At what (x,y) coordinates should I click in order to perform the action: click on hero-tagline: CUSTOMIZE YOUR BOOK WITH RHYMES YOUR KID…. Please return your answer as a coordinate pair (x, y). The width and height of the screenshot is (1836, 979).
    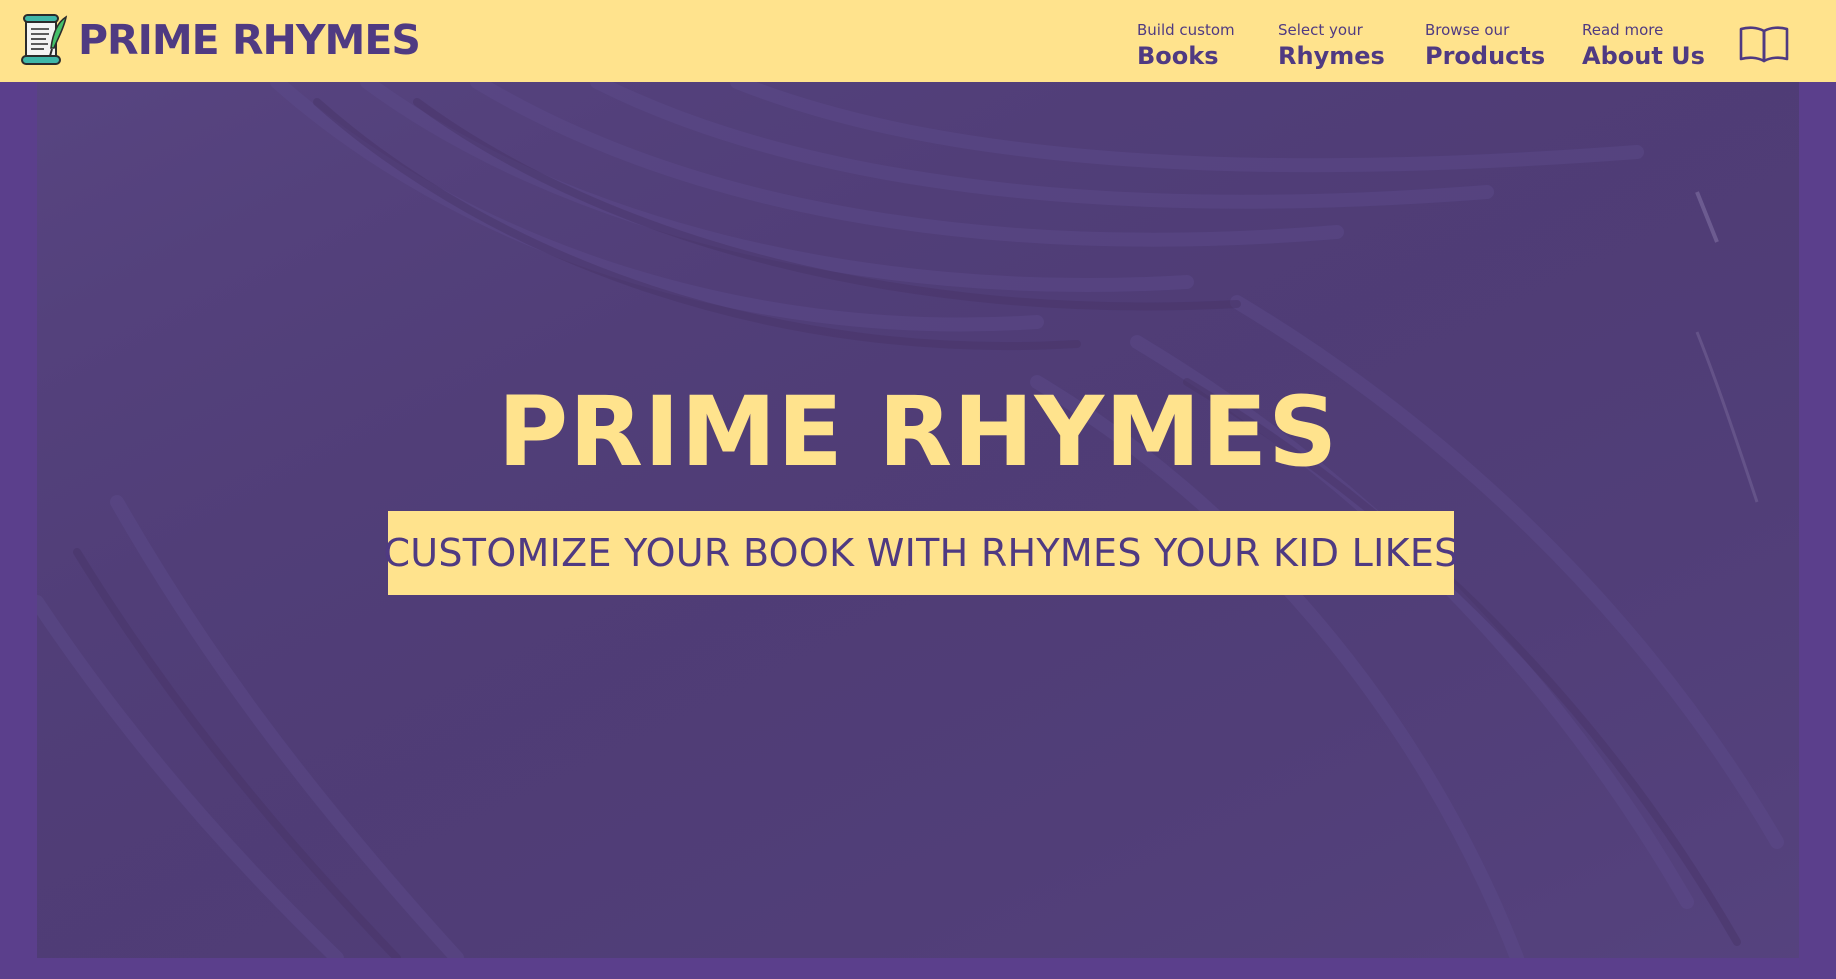
    Looking at the image, I should click on (921, 553).